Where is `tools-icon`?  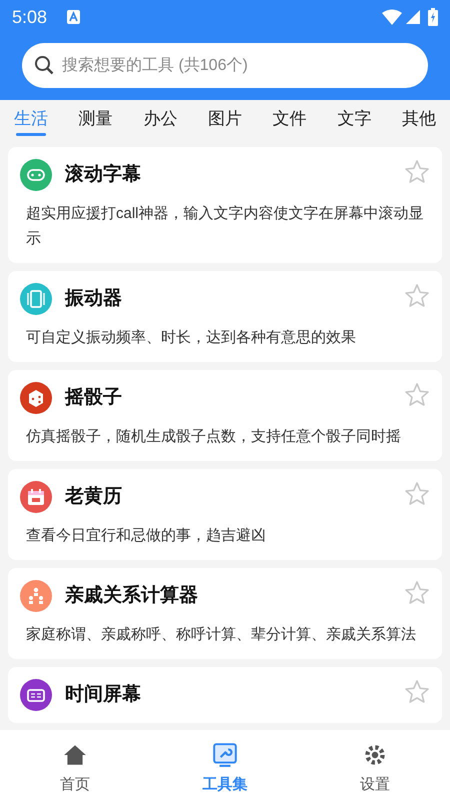 tools-icon is located at coordinates (225, 755).